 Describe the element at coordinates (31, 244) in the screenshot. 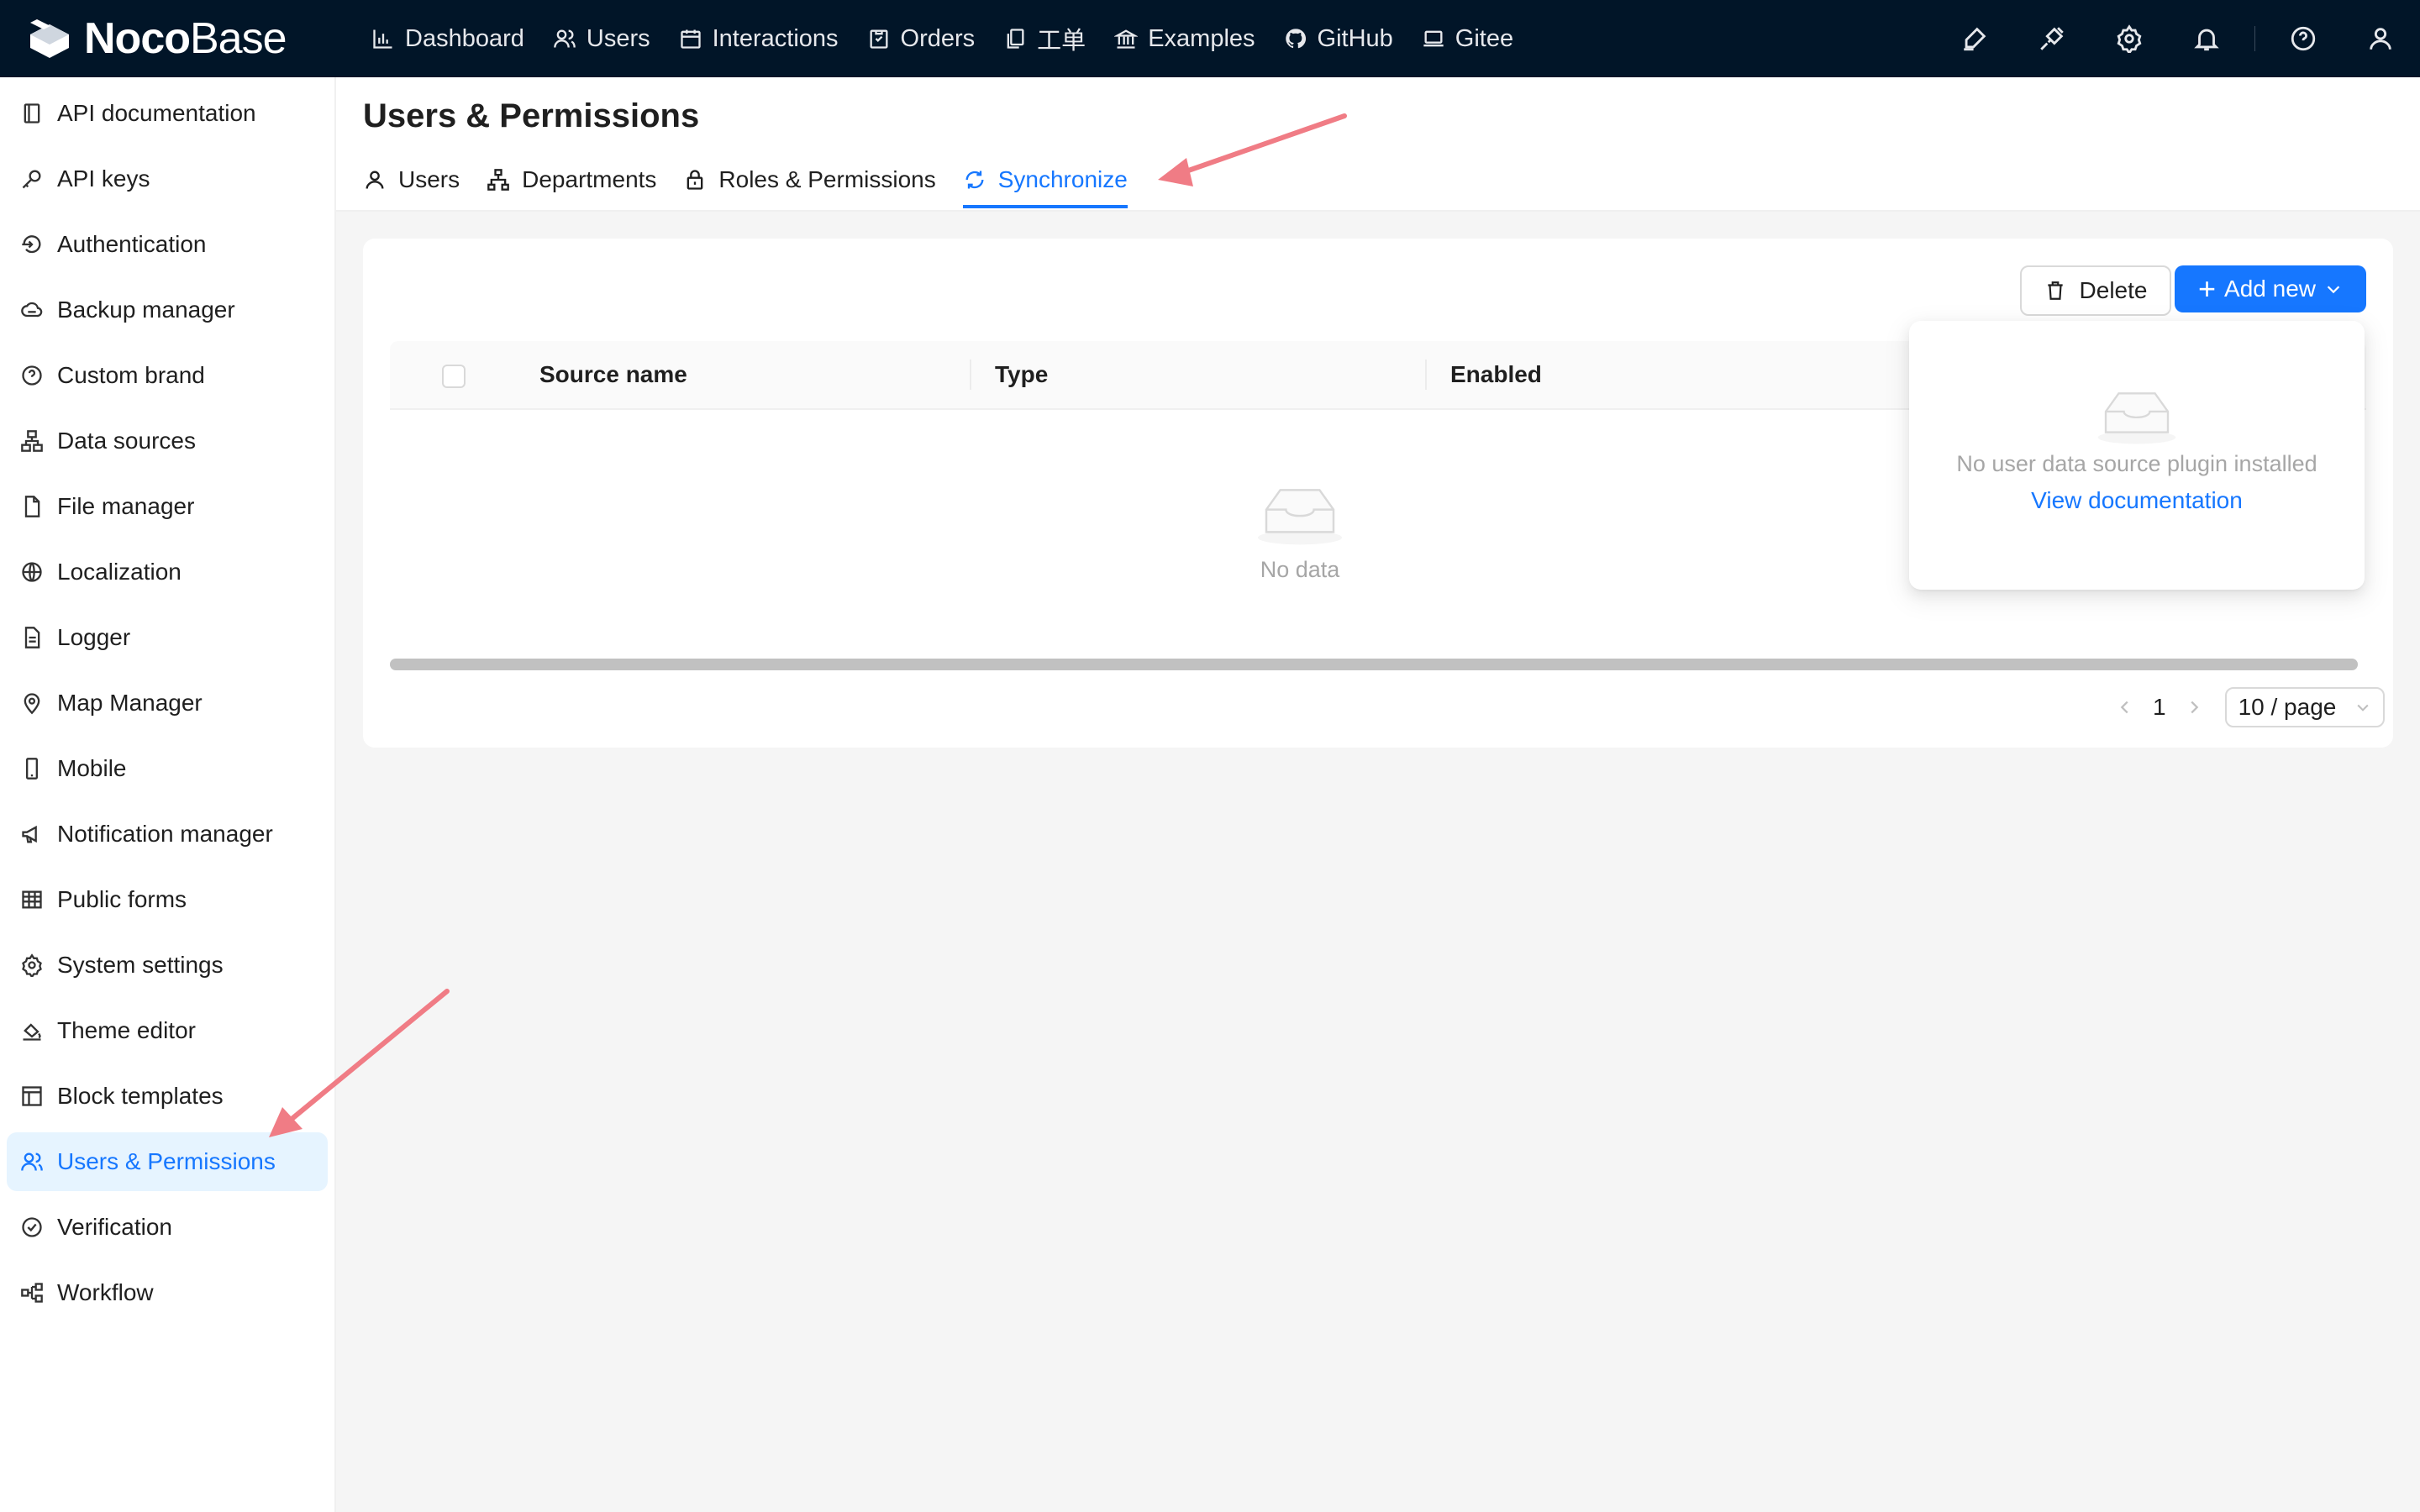

I see `login-icon` at that location.